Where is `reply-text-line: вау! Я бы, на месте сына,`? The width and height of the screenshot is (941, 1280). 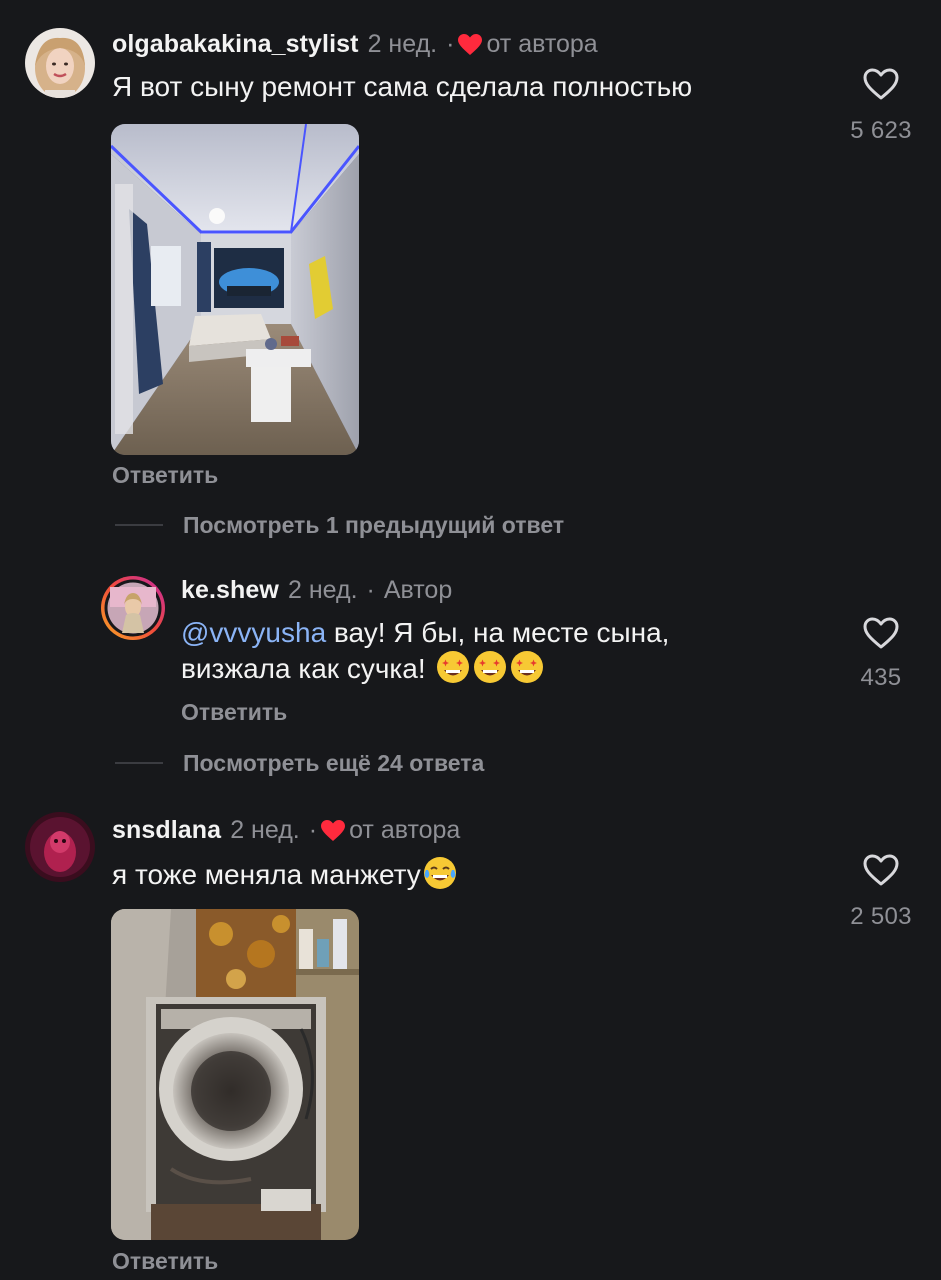 reply-text-line: вау! Я бы, на месте сына, is located at coordinates (498, 632).